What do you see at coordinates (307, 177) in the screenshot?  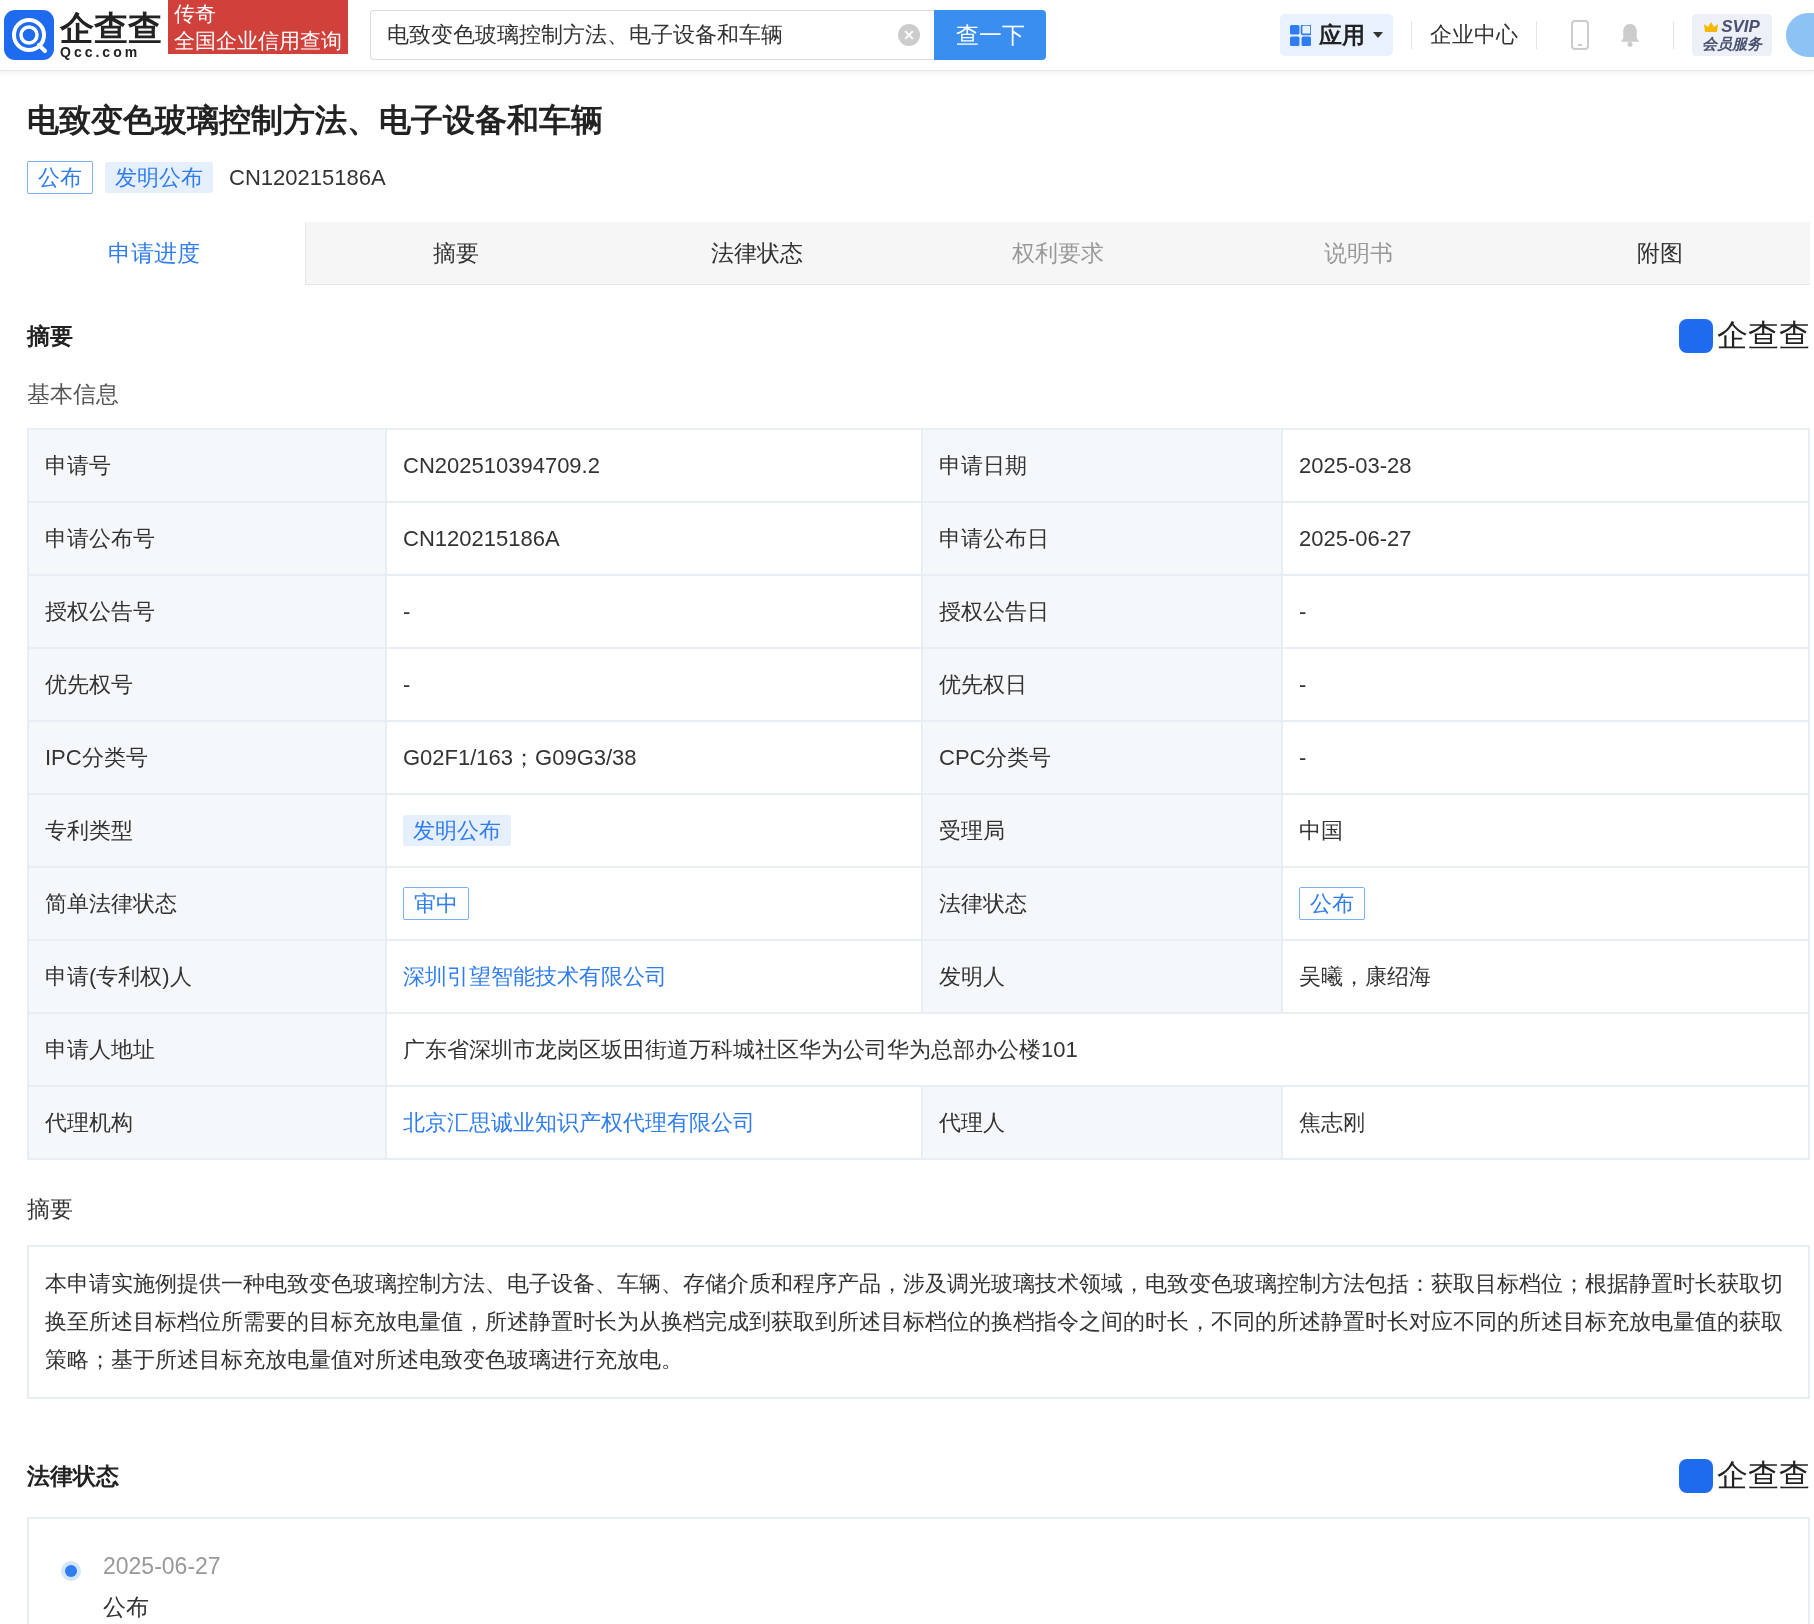 I see `publication-number: CN120215186A` at bounding box center [307, 177].